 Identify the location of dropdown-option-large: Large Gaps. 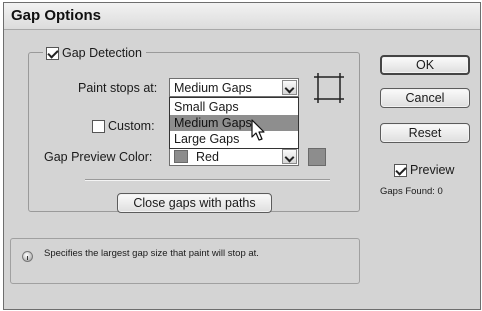
(234, 139).